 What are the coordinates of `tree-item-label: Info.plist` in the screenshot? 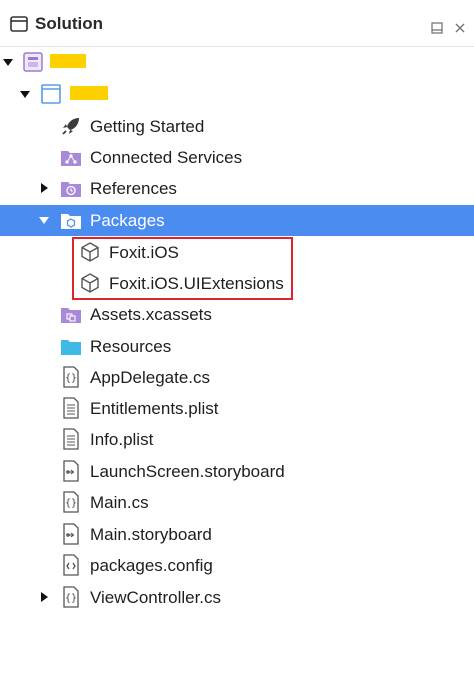 It's located at (122, 439).